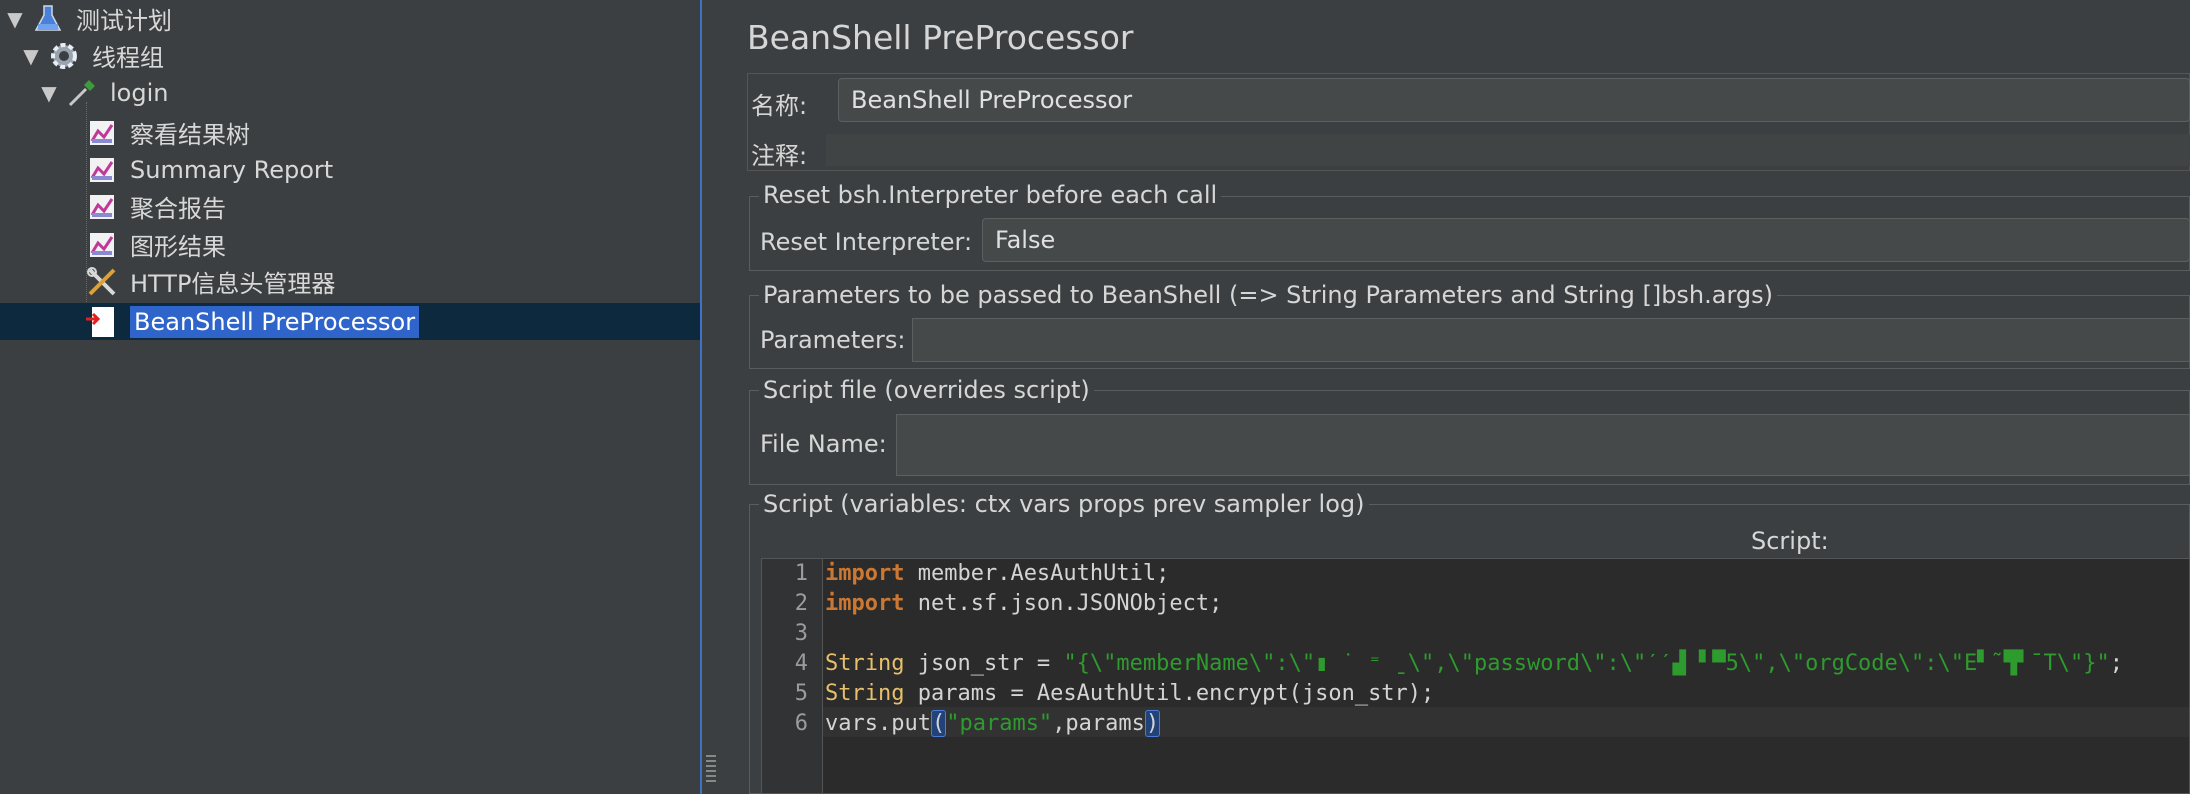  I want to click on tree-item-graph-results: 图形结果, so click(156, 244).